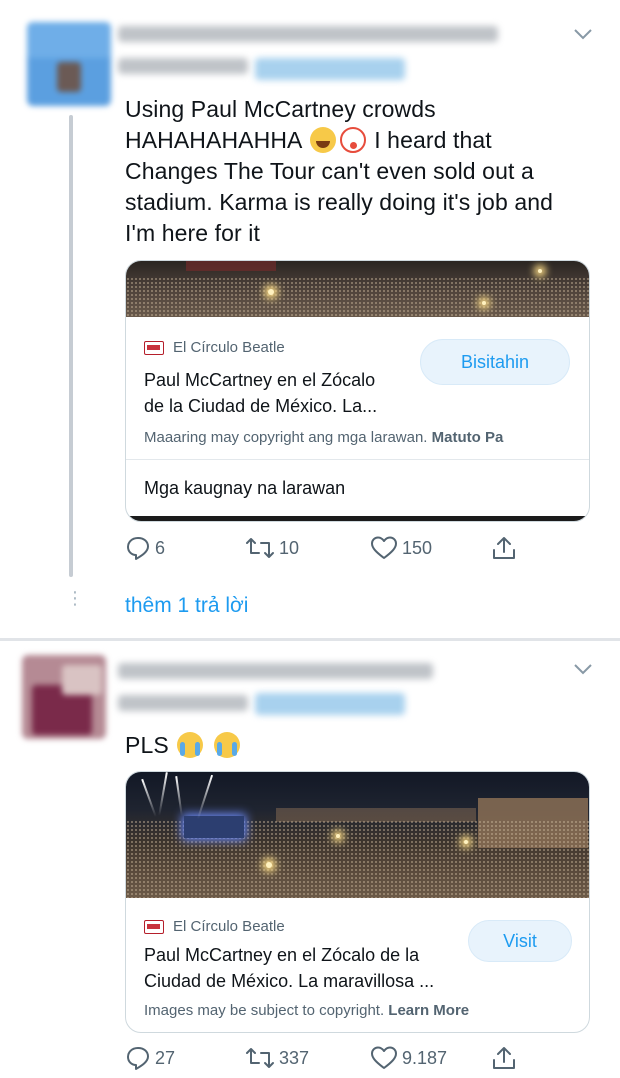  I want to click on tweet-actions: 6 10 150, so click(325, 550).